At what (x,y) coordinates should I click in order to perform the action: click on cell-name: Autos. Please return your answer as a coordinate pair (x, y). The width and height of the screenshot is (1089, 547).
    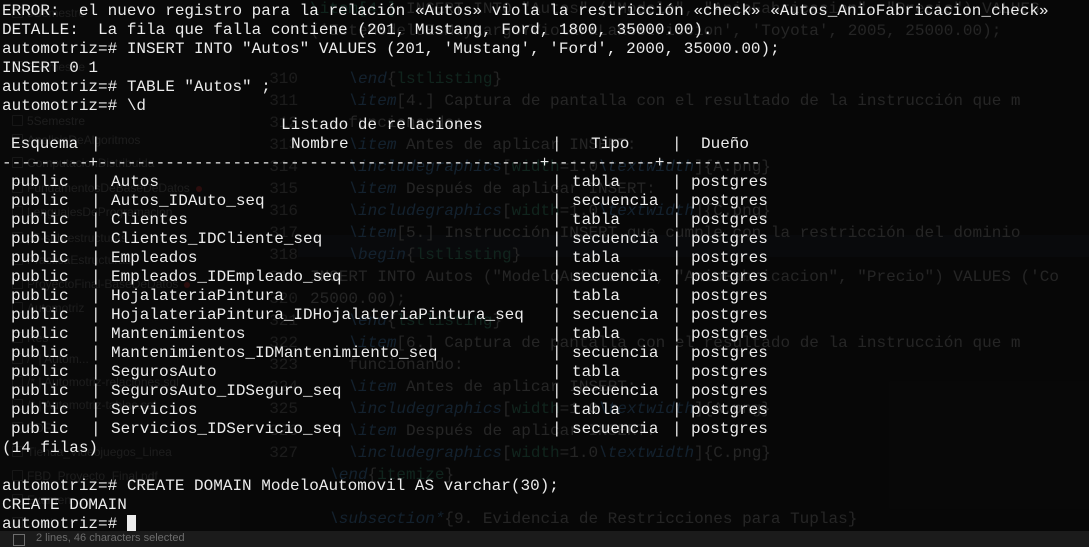
    Looking at the image, I should click on (135, 182).